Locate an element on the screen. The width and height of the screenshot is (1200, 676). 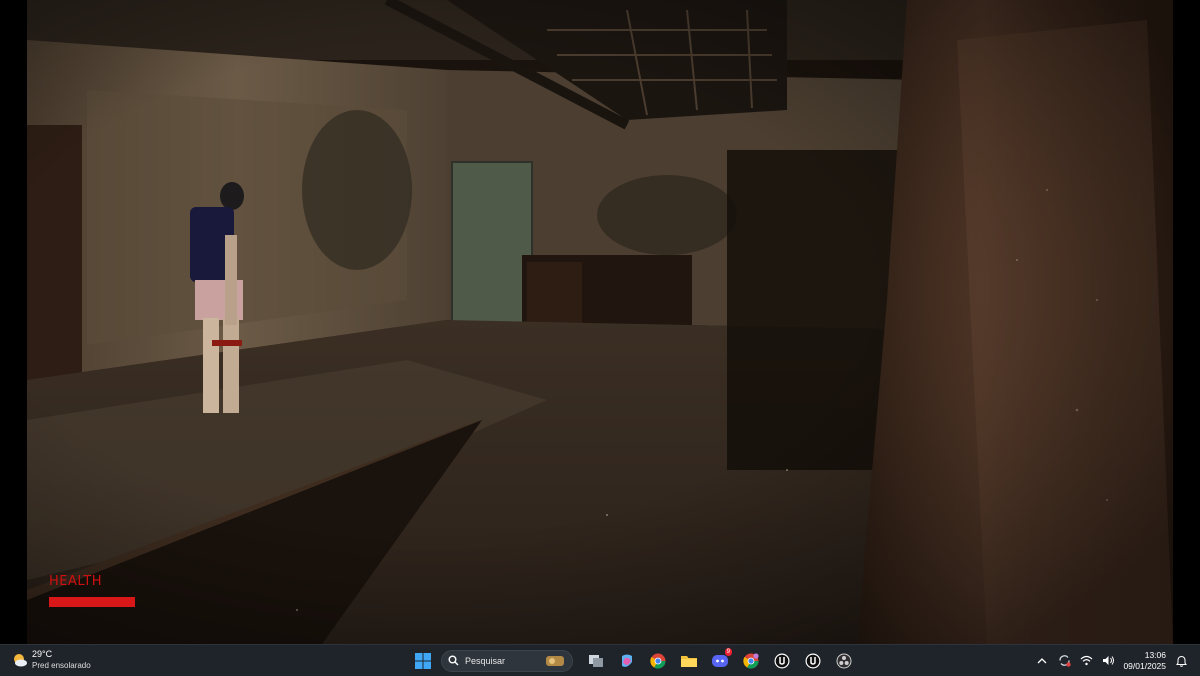
health-label: HEALTH is located at coordinates (76, 581).